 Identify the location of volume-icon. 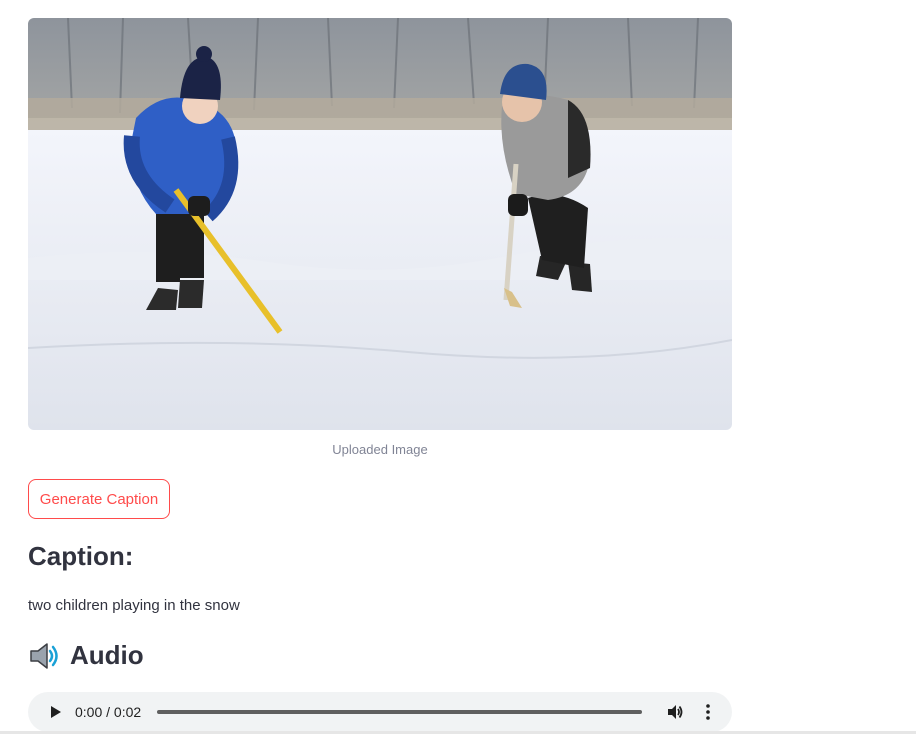
(675, 712).